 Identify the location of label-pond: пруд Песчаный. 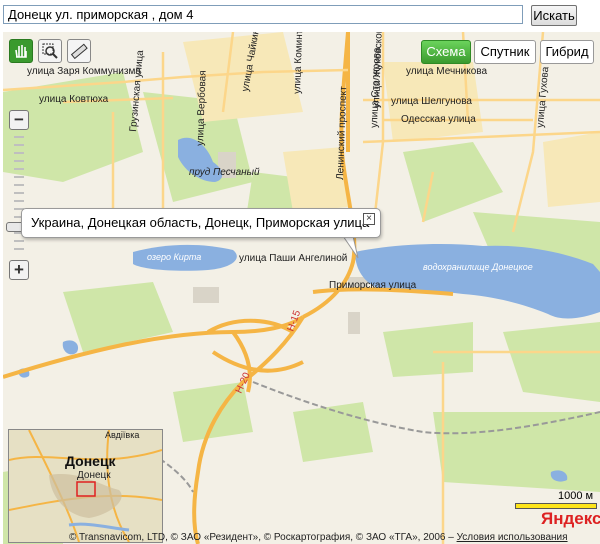
(224, 172).